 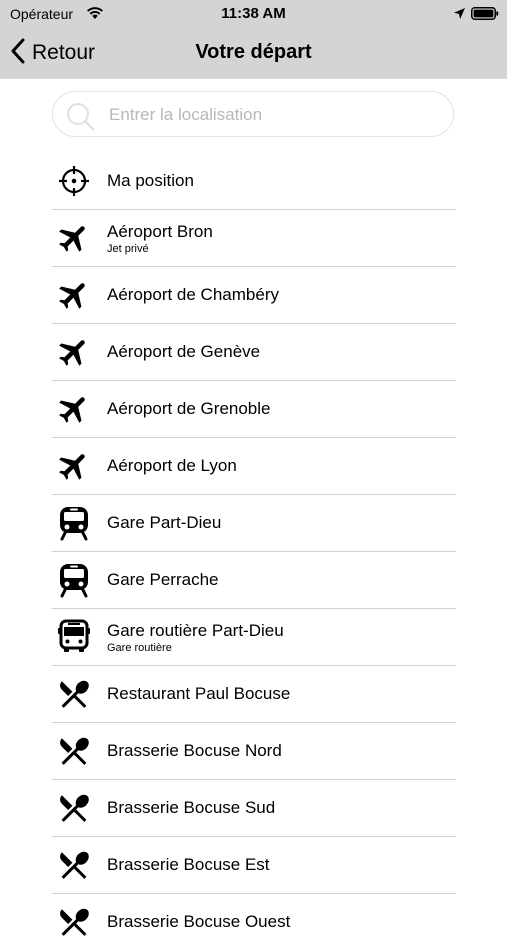 I want to click on location-list-item: Gare Perrache, so click(x=254, y=580).